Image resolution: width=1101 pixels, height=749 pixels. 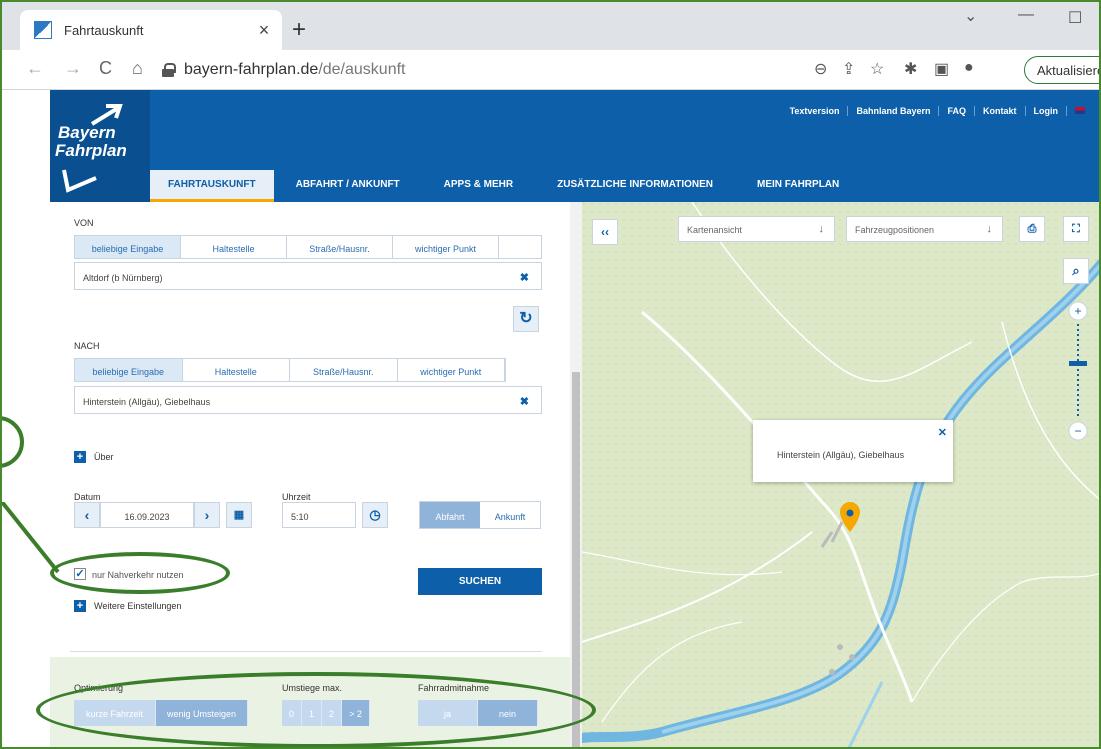 I want to click on datum-input: 16.09.2023, so click(x=147, y=515).